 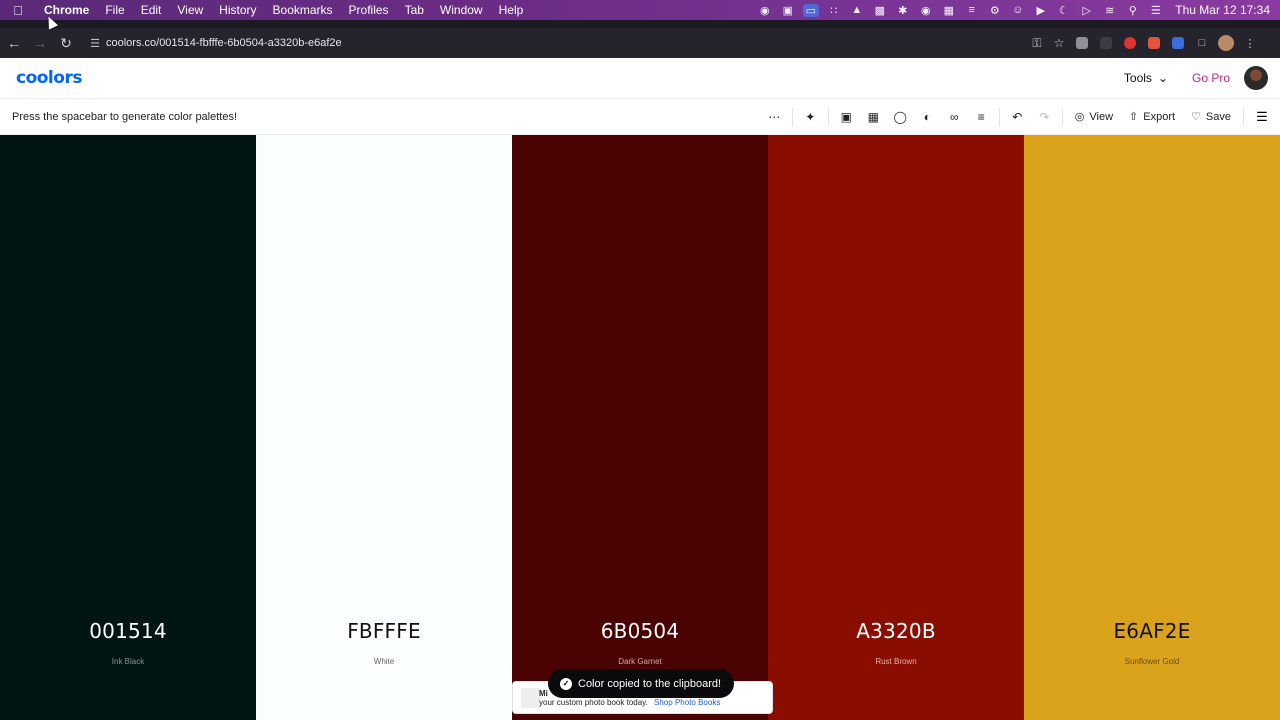 I want to click on save-label: Save, so click(x=1218, y=116).